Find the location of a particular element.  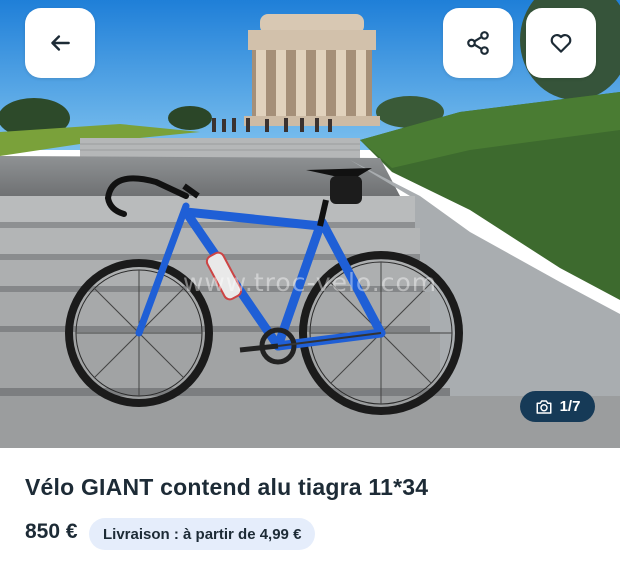

photo-counter: 1/7 is located at coordinates (557, 406).